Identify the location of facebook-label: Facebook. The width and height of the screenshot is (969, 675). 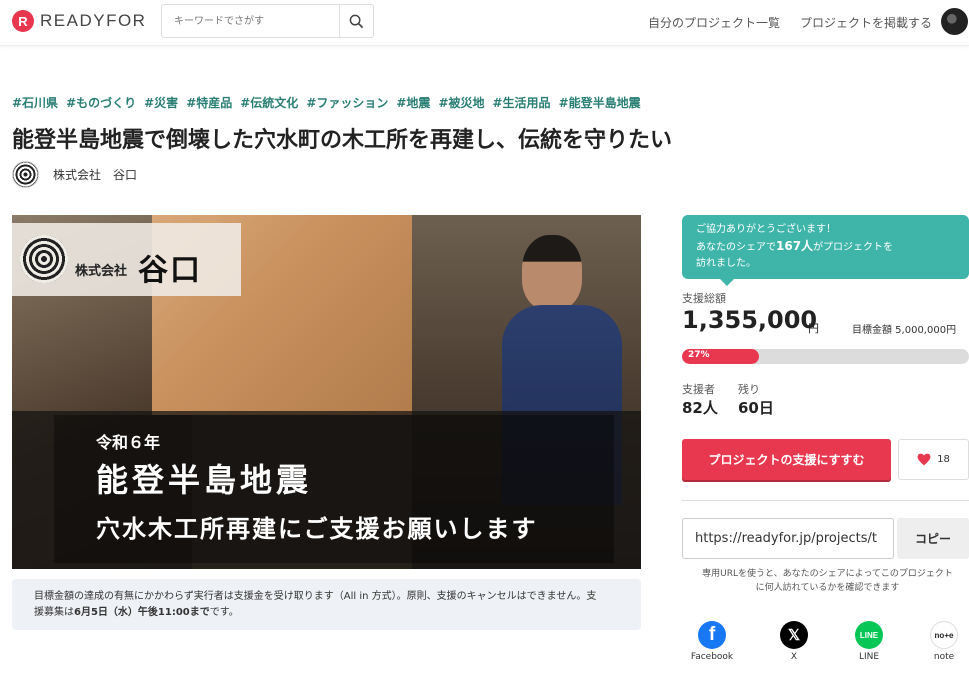
(712, 657).